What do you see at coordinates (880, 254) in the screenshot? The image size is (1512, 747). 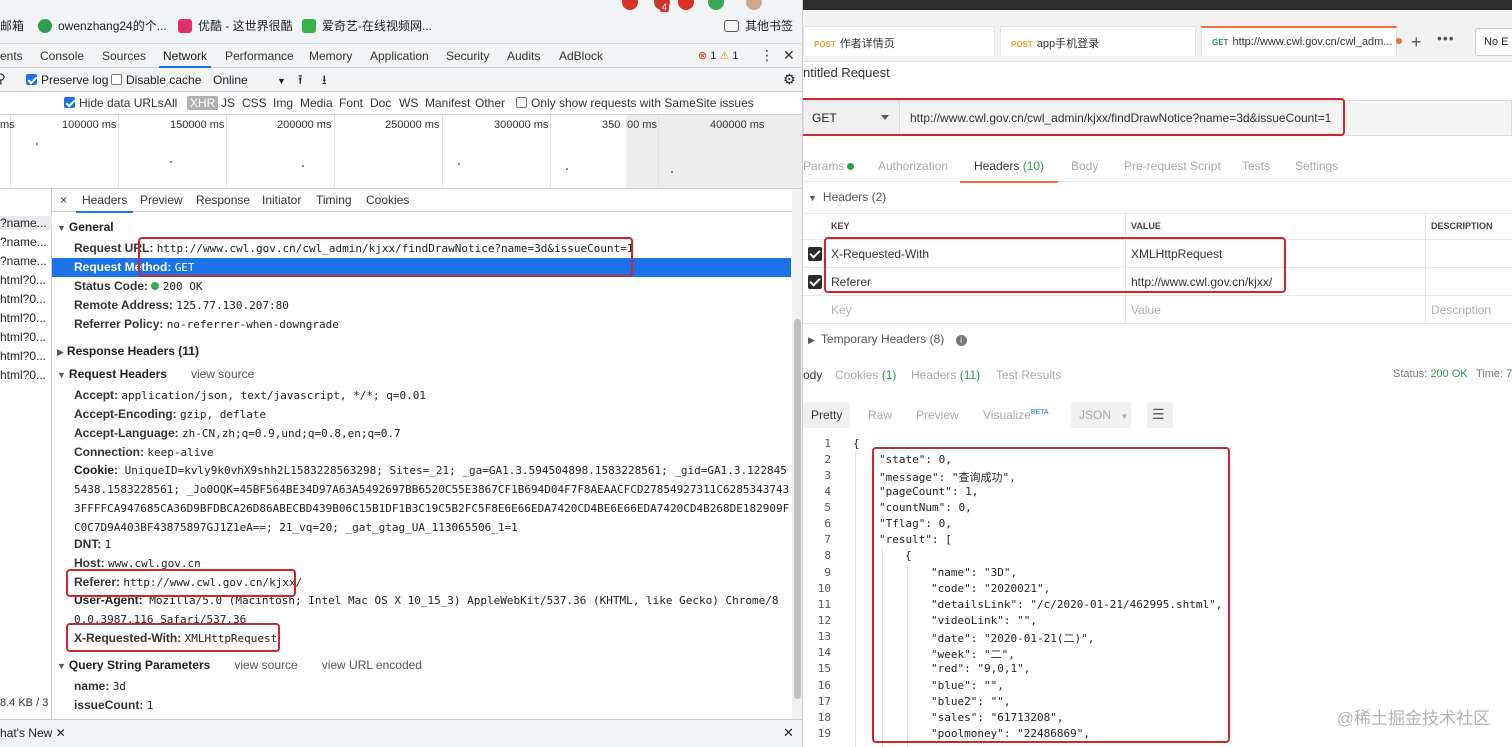 I see `header-key-cell: X-Requested-With` at bounding box center [880, 254].